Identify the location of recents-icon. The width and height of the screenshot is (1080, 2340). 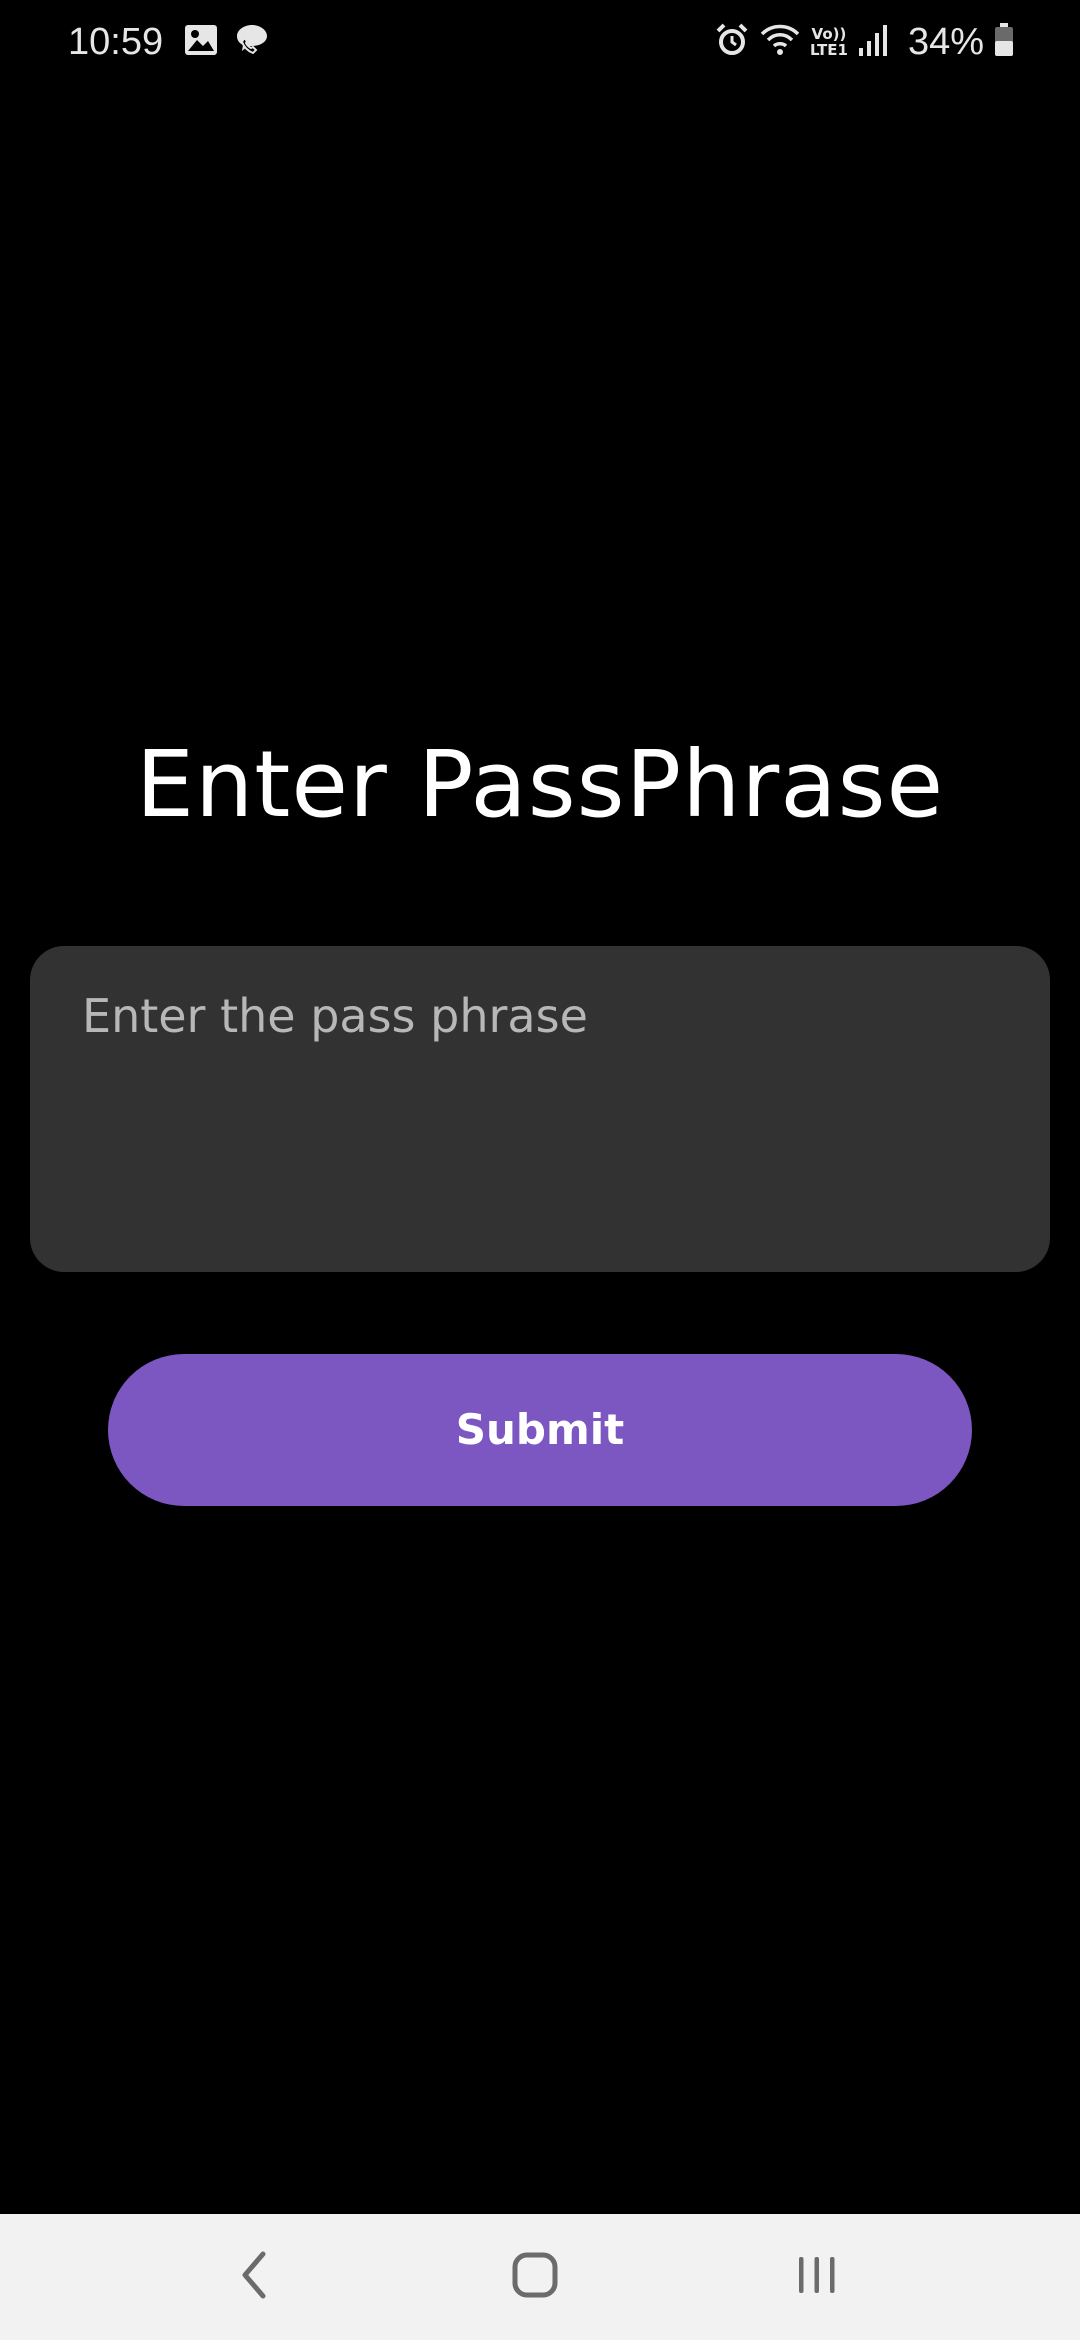
(817, 2277).